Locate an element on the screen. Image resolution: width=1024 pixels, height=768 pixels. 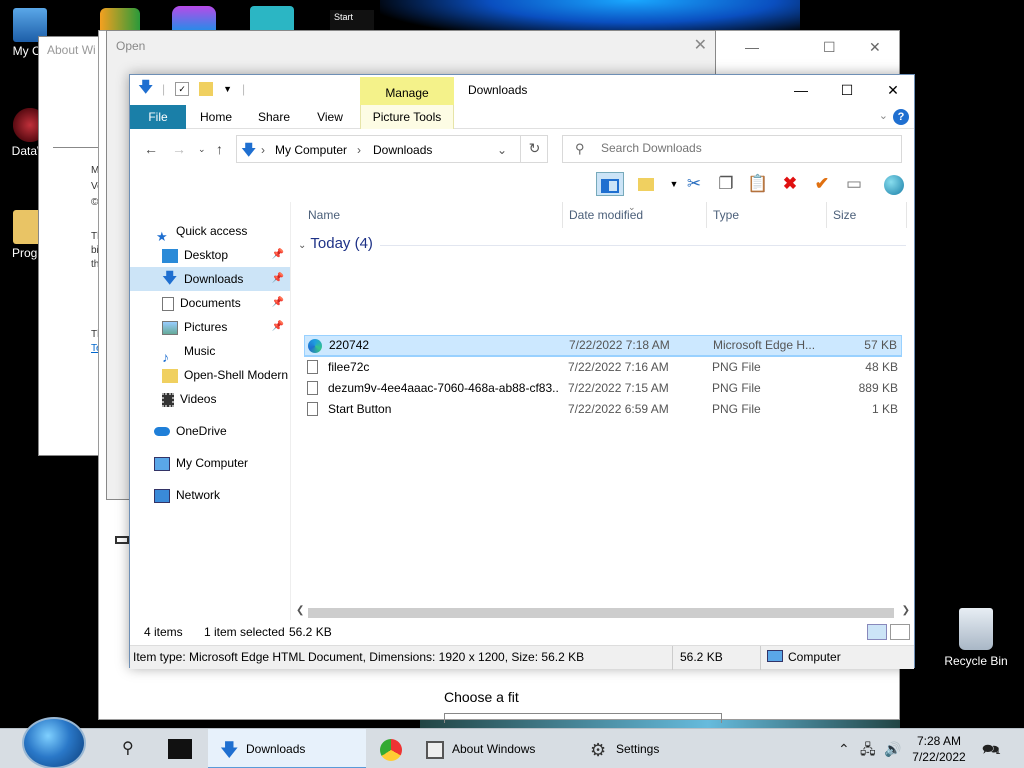
nav-open-shell: Open-Shell Modern is located at coordinates (210, 375).